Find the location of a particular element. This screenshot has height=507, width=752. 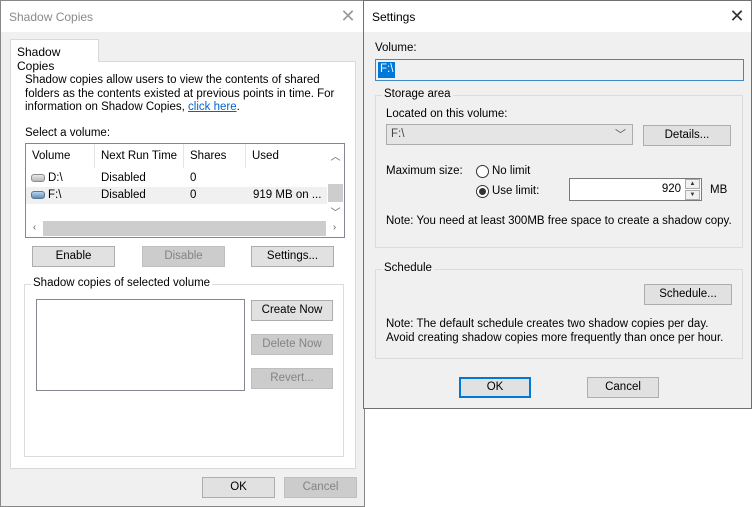

use-limit-label: Use limit: is located at coordinates (515, 191).